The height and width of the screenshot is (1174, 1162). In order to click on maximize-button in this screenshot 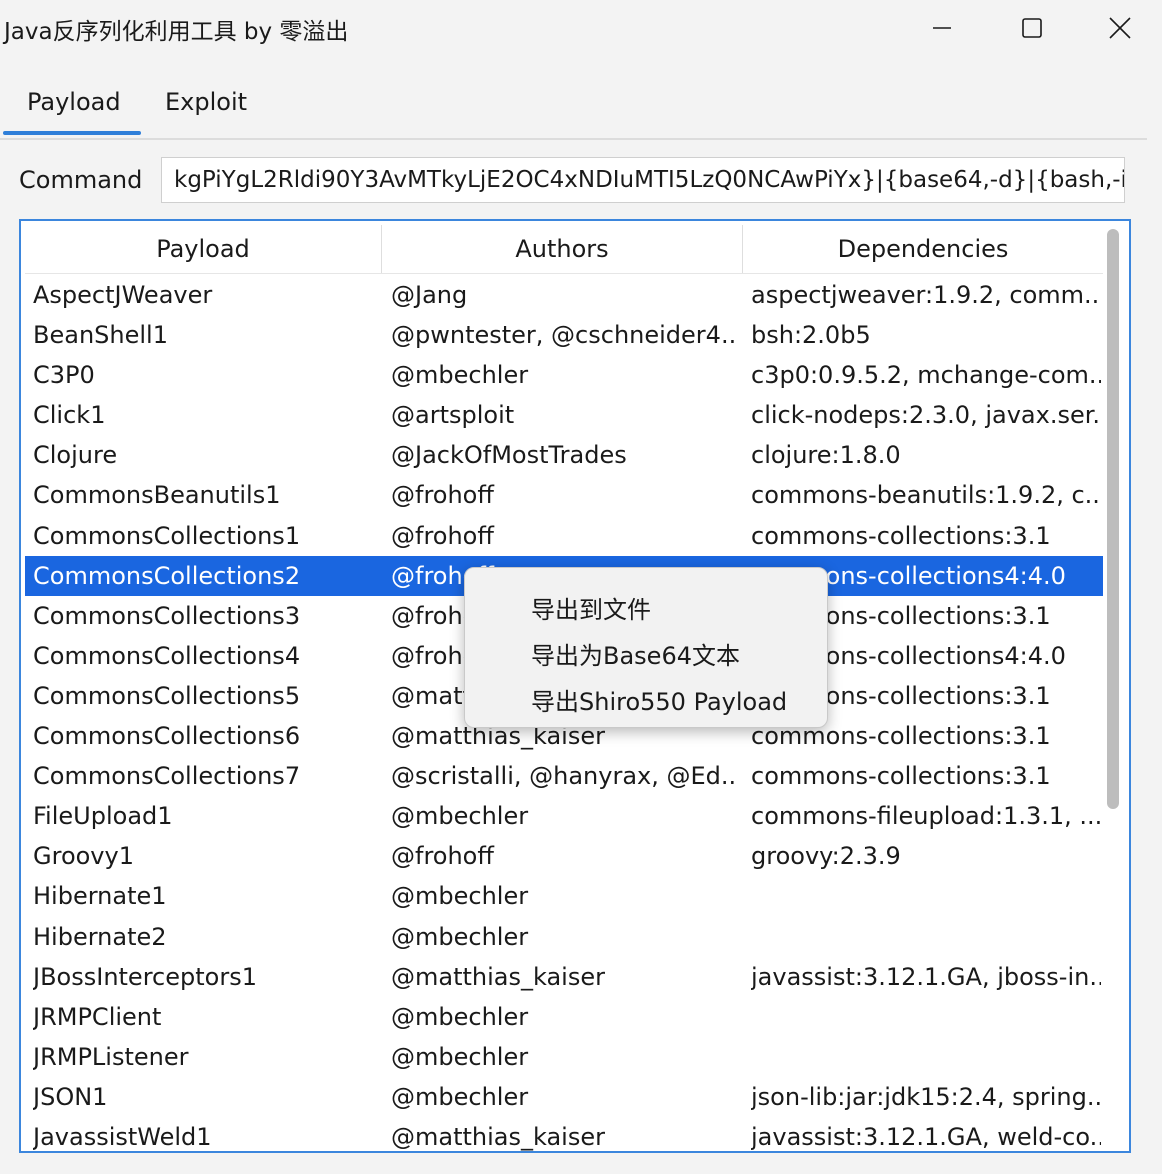, I will do `click(1032, 28)`.